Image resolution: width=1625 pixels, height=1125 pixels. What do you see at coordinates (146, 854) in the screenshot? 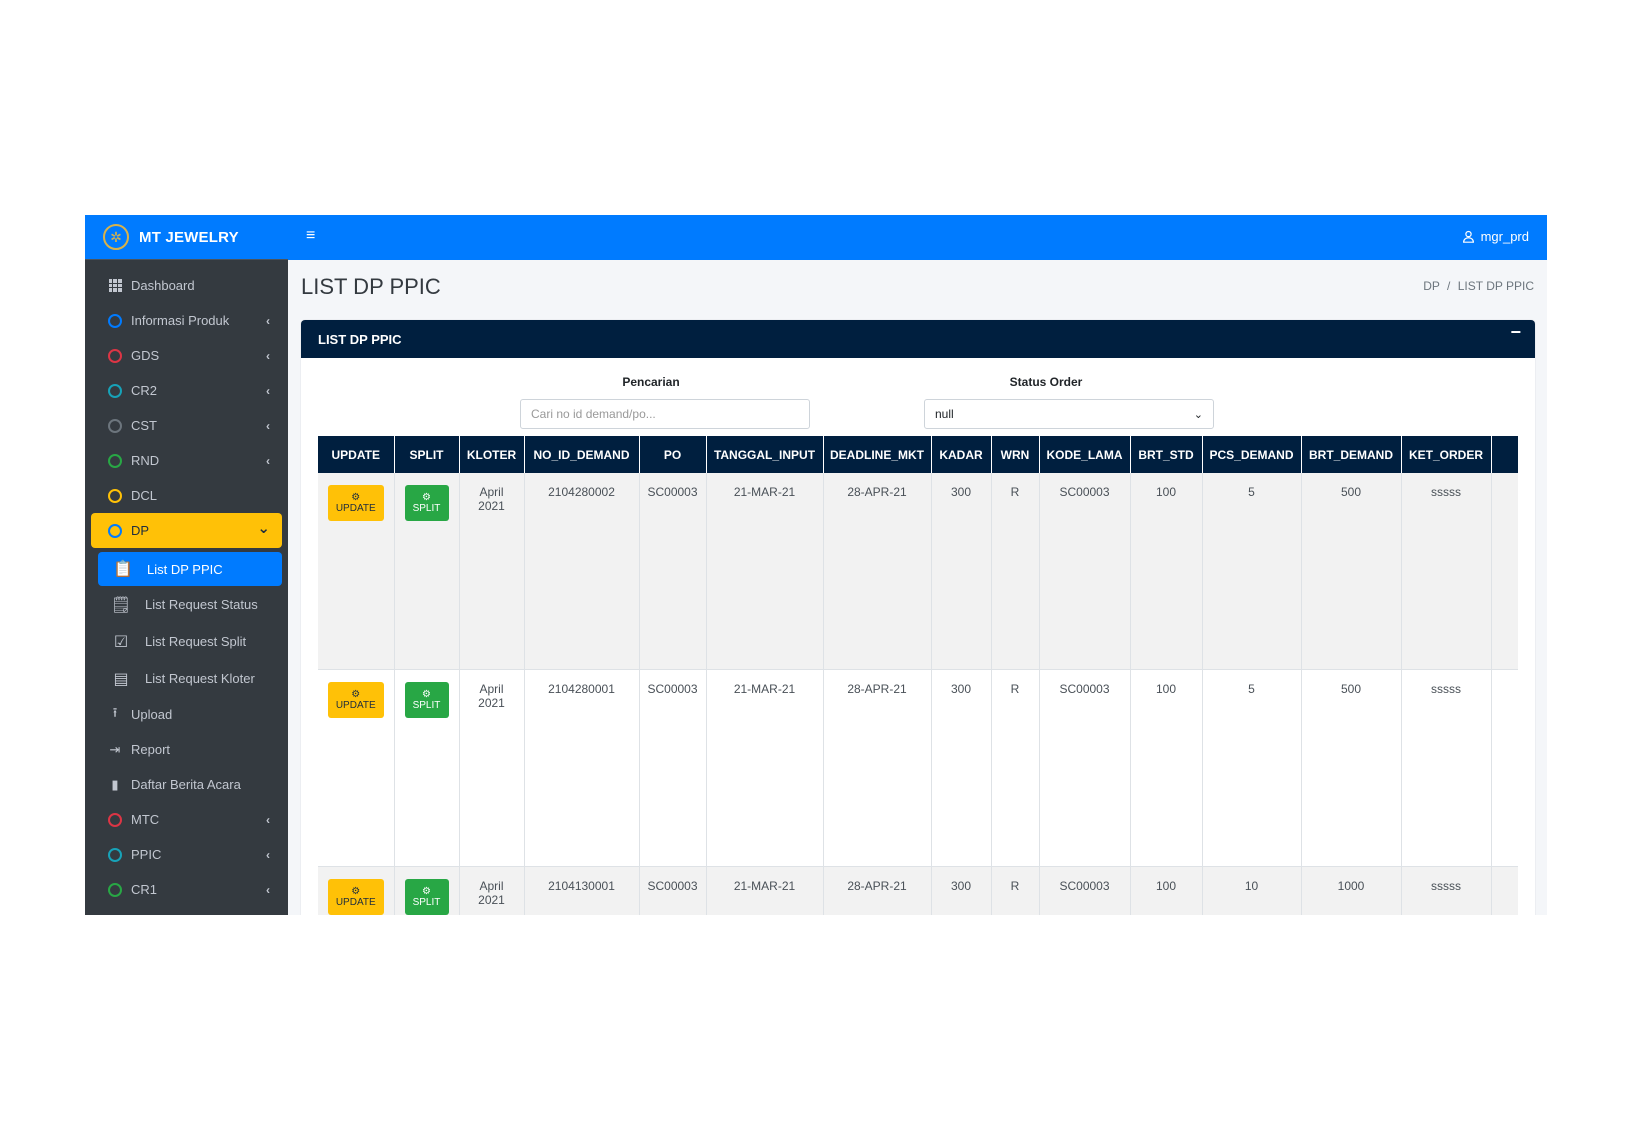
I see `sidebar-item-label: PPIC` at bounding box center [146, 854].